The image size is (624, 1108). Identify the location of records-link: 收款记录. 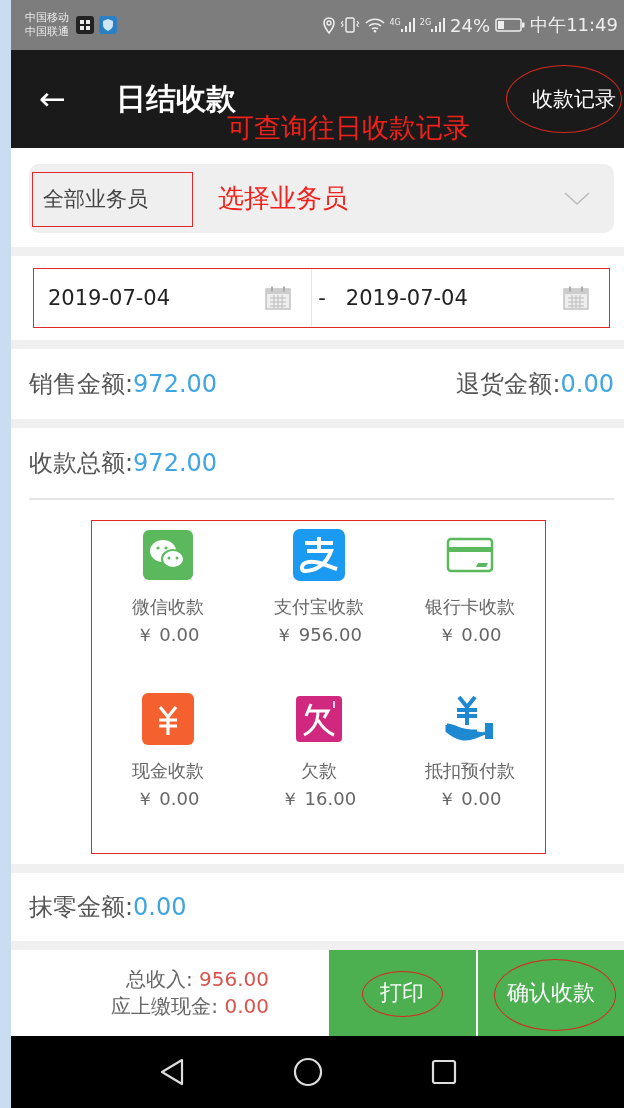
(574, 99).